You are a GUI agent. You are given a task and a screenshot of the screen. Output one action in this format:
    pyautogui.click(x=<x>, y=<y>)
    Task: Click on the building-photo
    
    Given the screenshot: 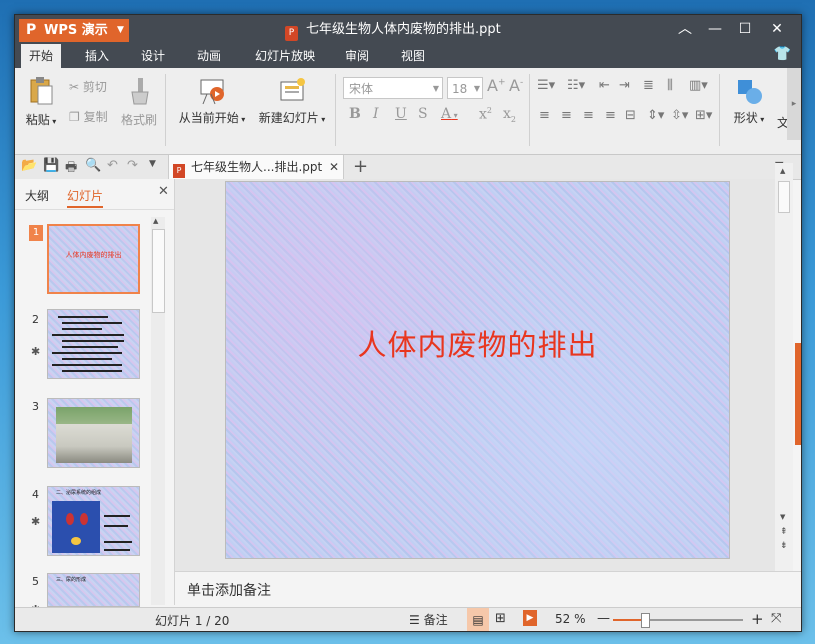 What is the action you would take?
    pyautogui.click(x=94, y=435)
    